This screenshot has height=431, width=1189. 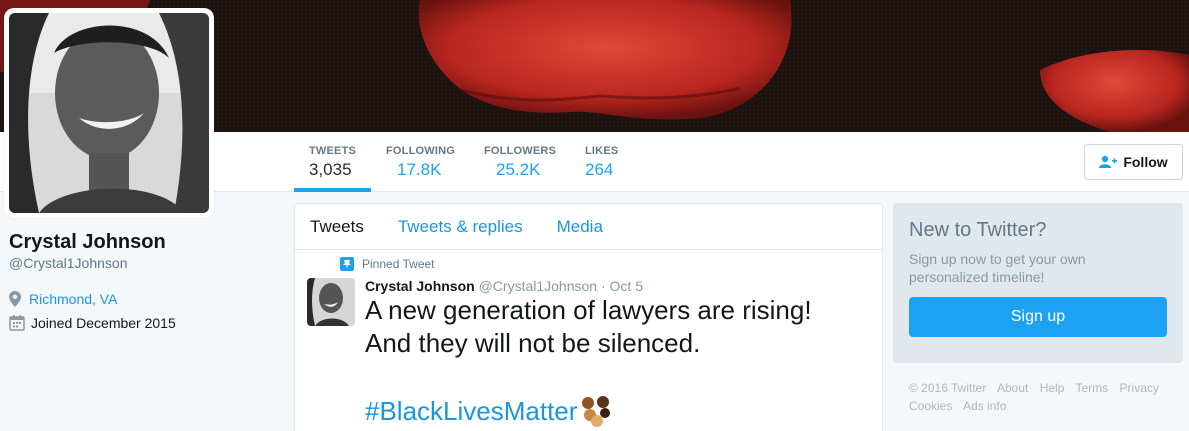 What do you see at coordinates (978, 230) in the screenshot?
I see `signup-title: New to Twitter?` at bounding box center [978, 230].